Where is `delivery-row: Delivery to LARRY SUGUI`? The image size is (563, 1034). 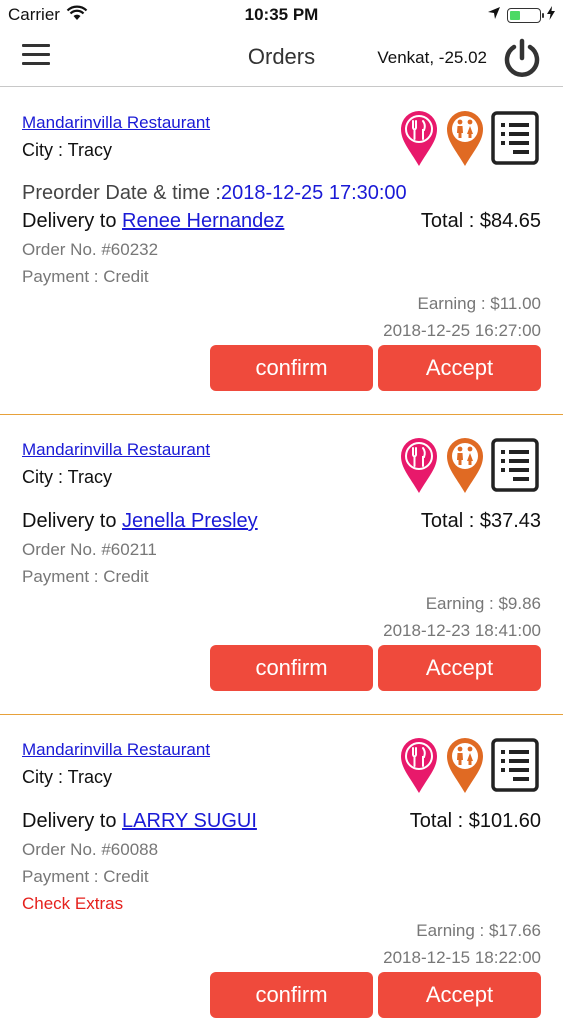 delivery-row: Delivery to LARRY SUGUI is located at coordinates (139, 821).